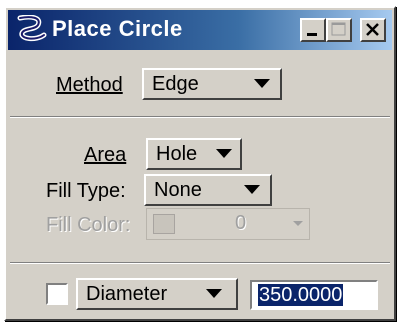 The image size is (403, 325). What do you see at coordinates (88, 225) in the screenshot?
I see `fill-color-label: Fill Color:` at bounding box center [88, 225].